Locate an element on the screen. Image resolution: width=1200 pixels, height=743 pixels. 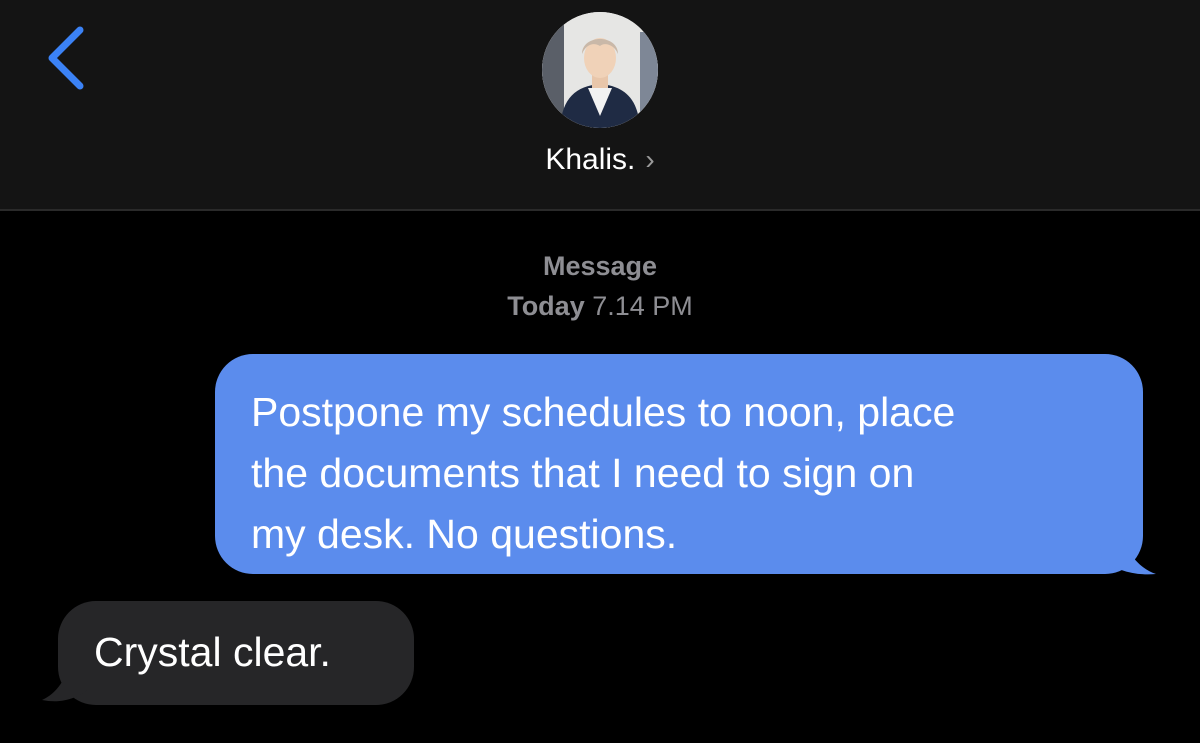
sent-bubble-tail is located at coordinates (1127, 551).